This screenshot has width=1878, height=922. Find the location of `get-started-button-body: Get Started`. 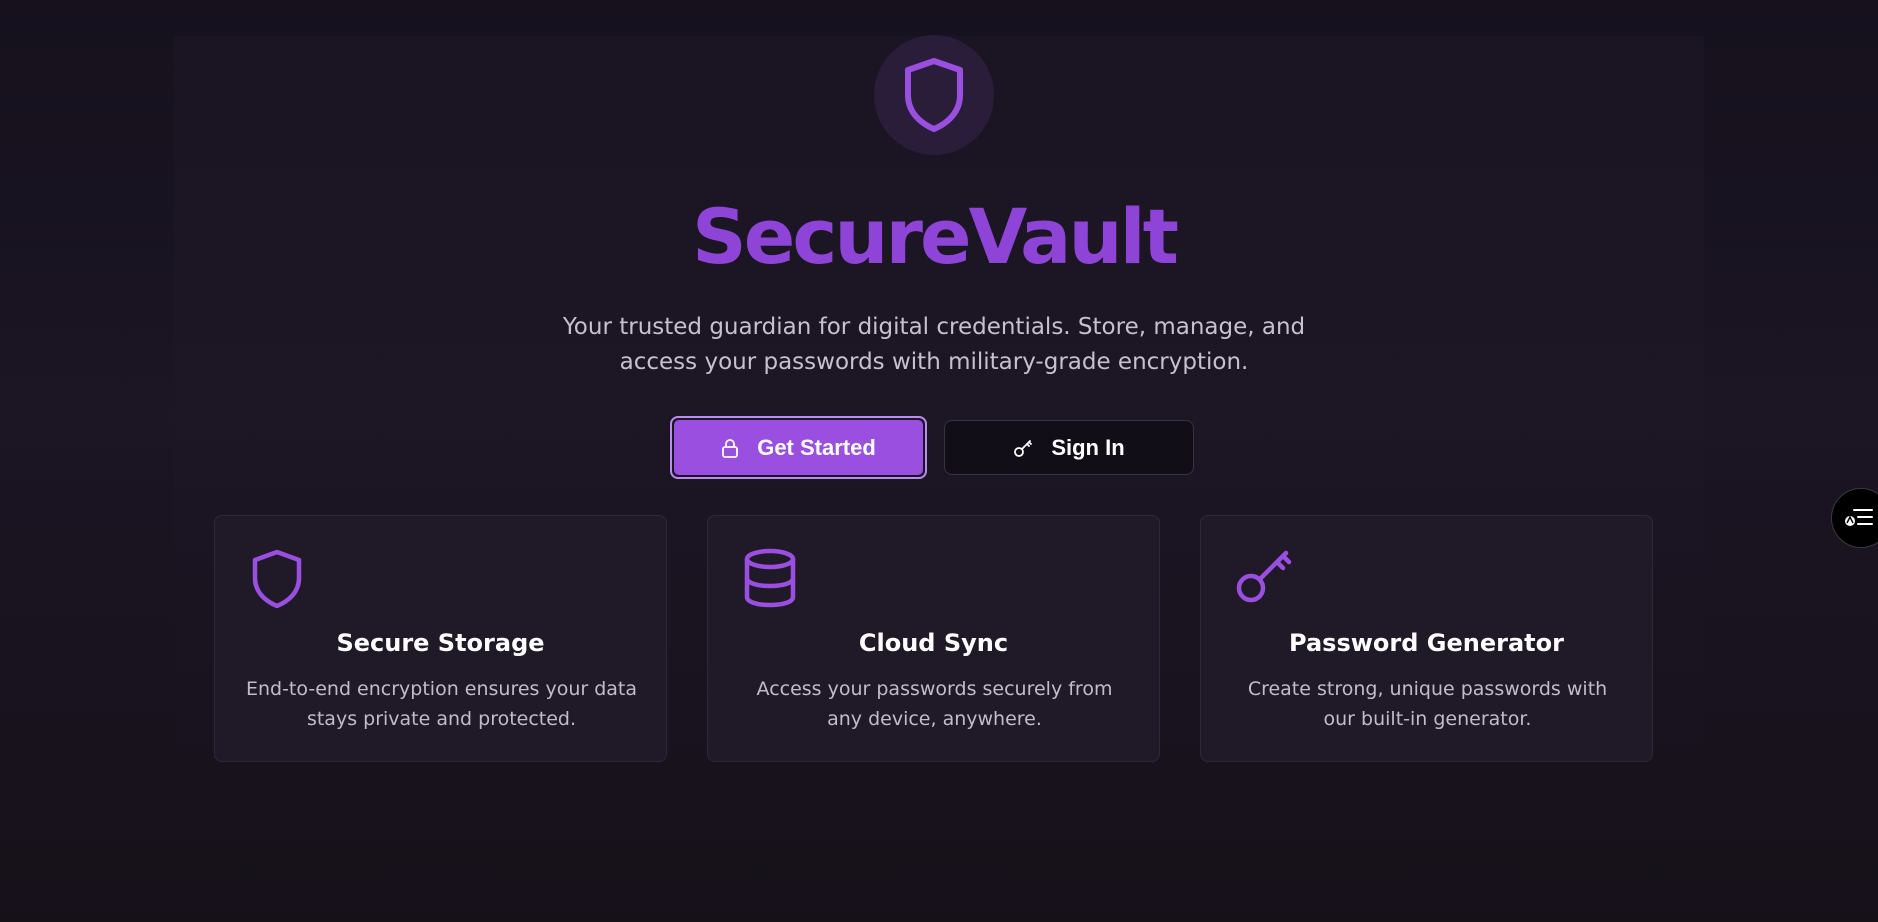

get-started-button-body: Get Started is located at coordinates (798, 447).